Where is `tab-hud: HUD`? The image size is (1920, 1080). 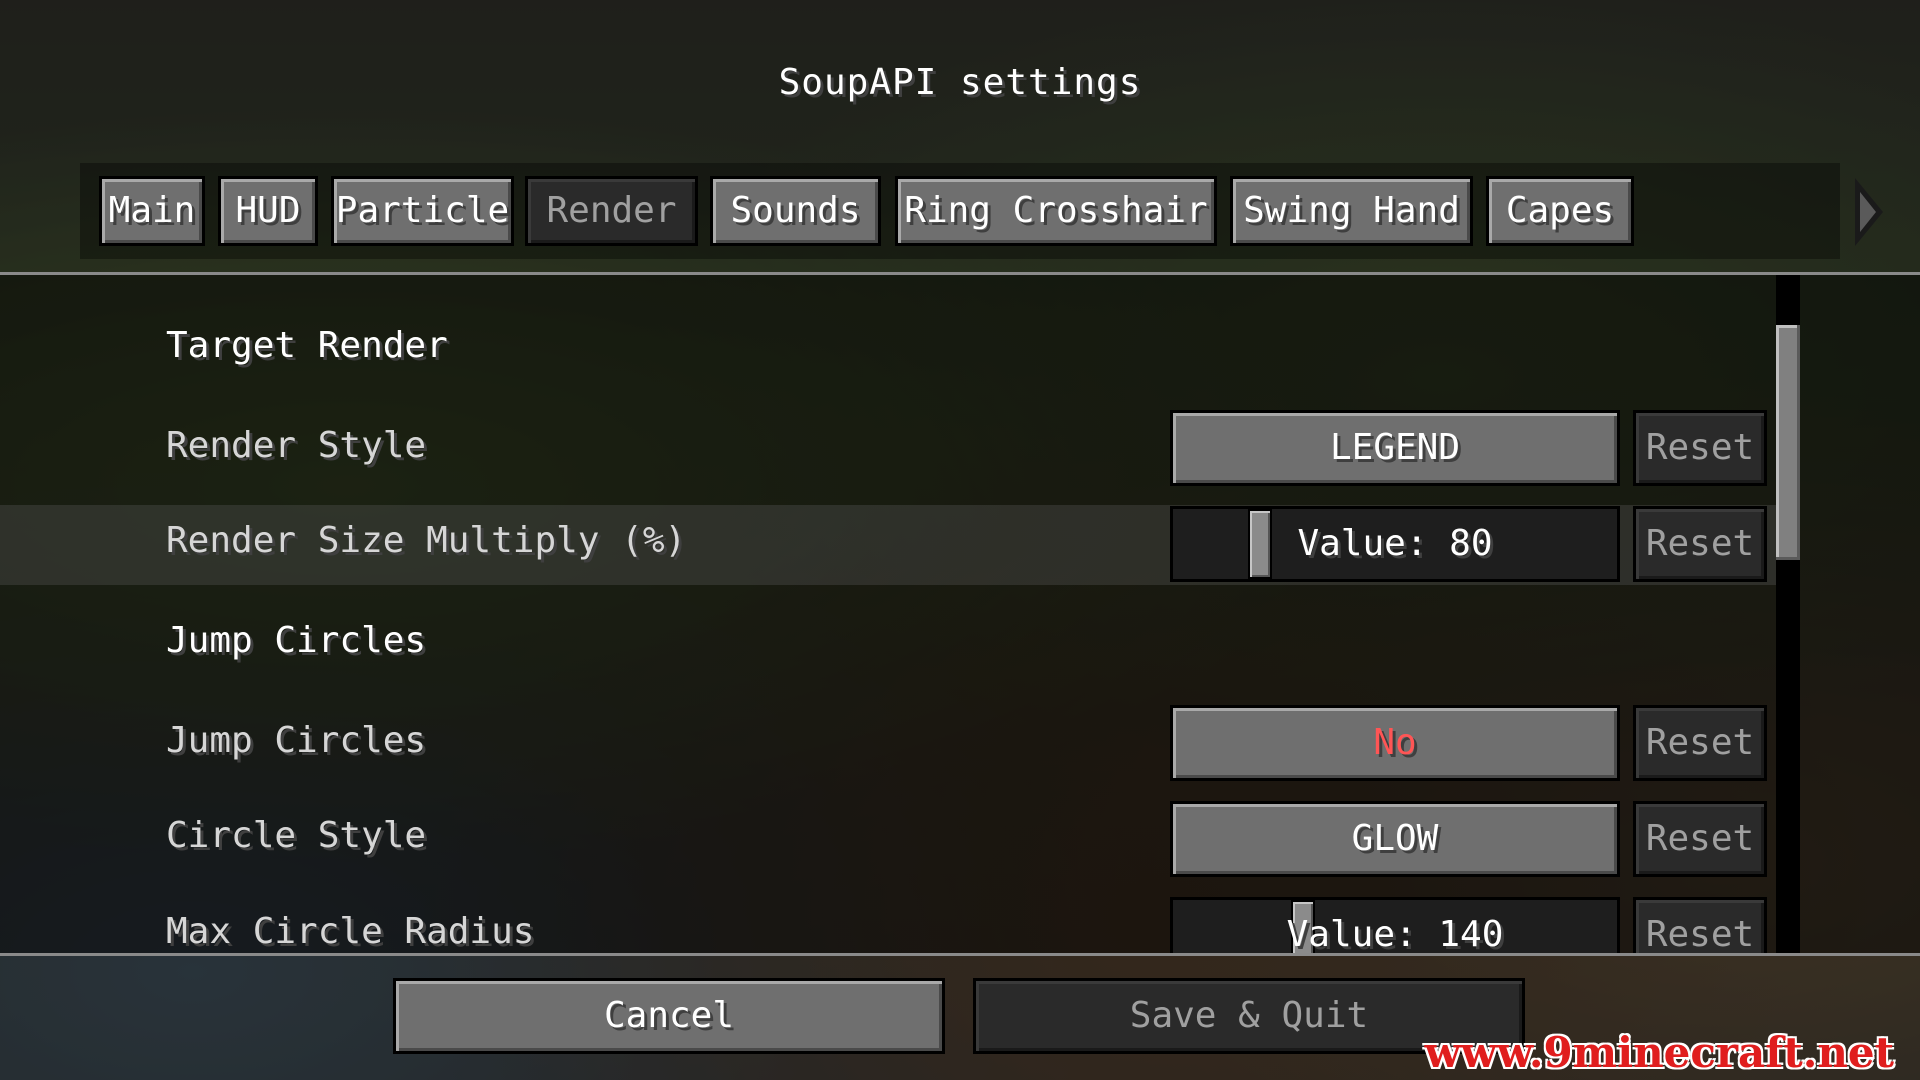
tab-hud: HUD is located at coordinates (268, 211).